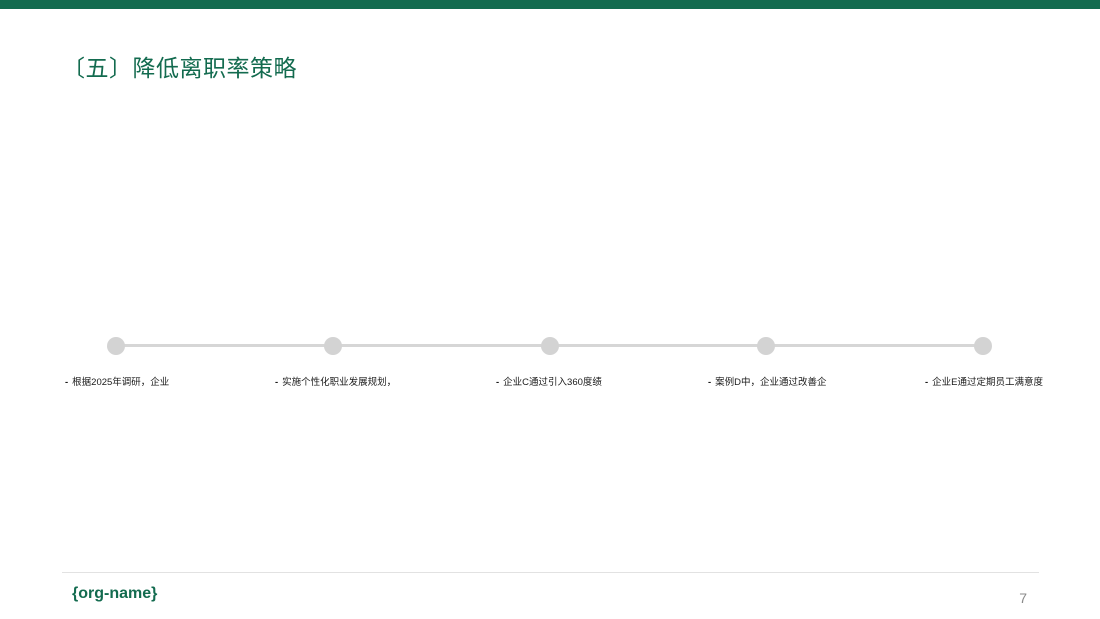 The width and height of the screenshot is (1100, 619). Describe the element at coordinates (552, 382) in the screenshot. I see `step-text: 企业C通过引入360度绩` at that location.